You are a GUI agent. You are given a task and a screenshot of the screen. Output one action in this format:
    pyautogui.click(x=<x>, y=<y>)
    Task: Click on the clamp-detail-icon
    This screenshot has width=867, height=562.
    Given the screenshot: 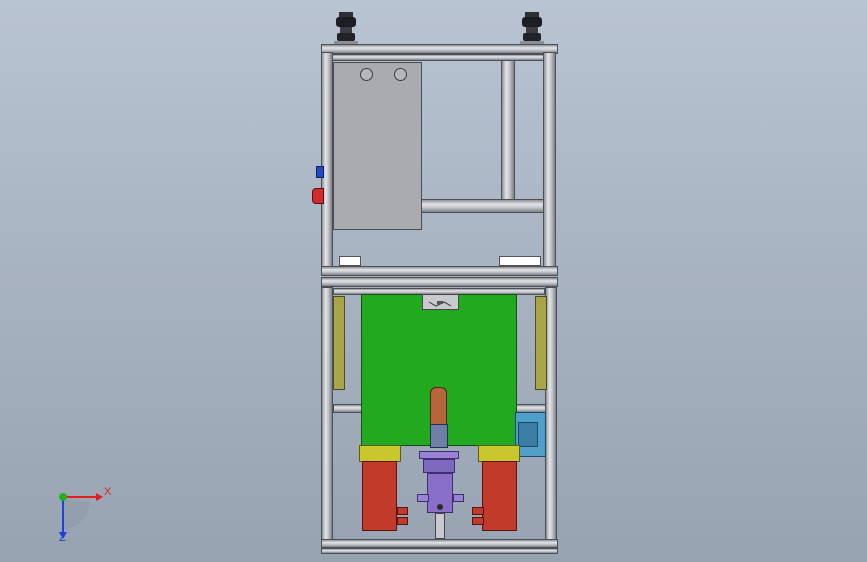 What is the action you would take?
    pyautogui.click(x=440, y=301)
    